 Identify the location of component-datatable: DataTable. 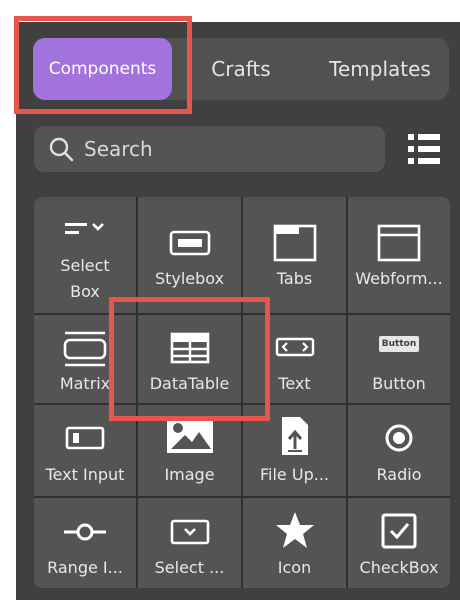
(189, 359).